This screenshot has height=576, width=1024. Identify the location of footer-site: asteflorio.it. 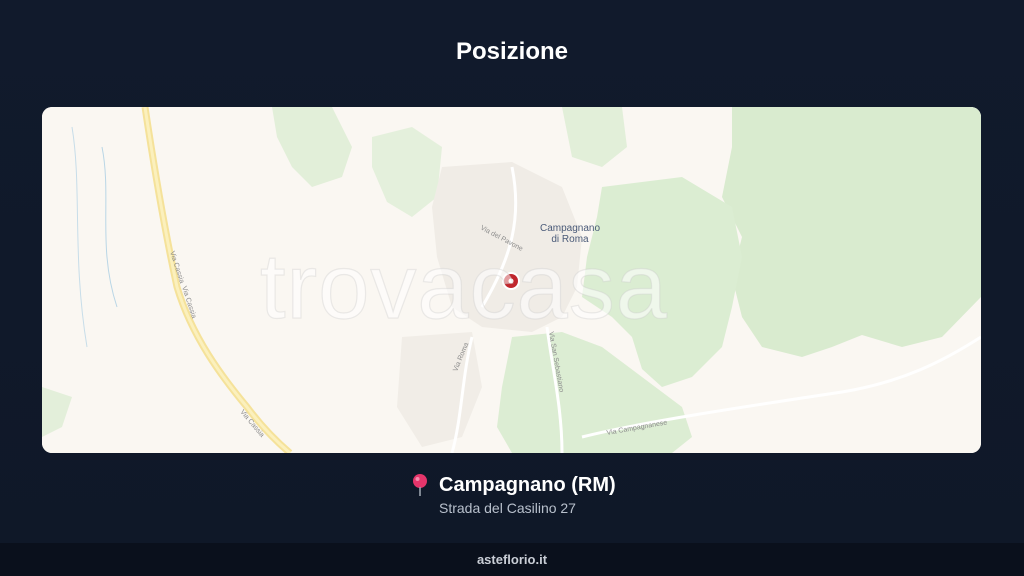
(512, 559).